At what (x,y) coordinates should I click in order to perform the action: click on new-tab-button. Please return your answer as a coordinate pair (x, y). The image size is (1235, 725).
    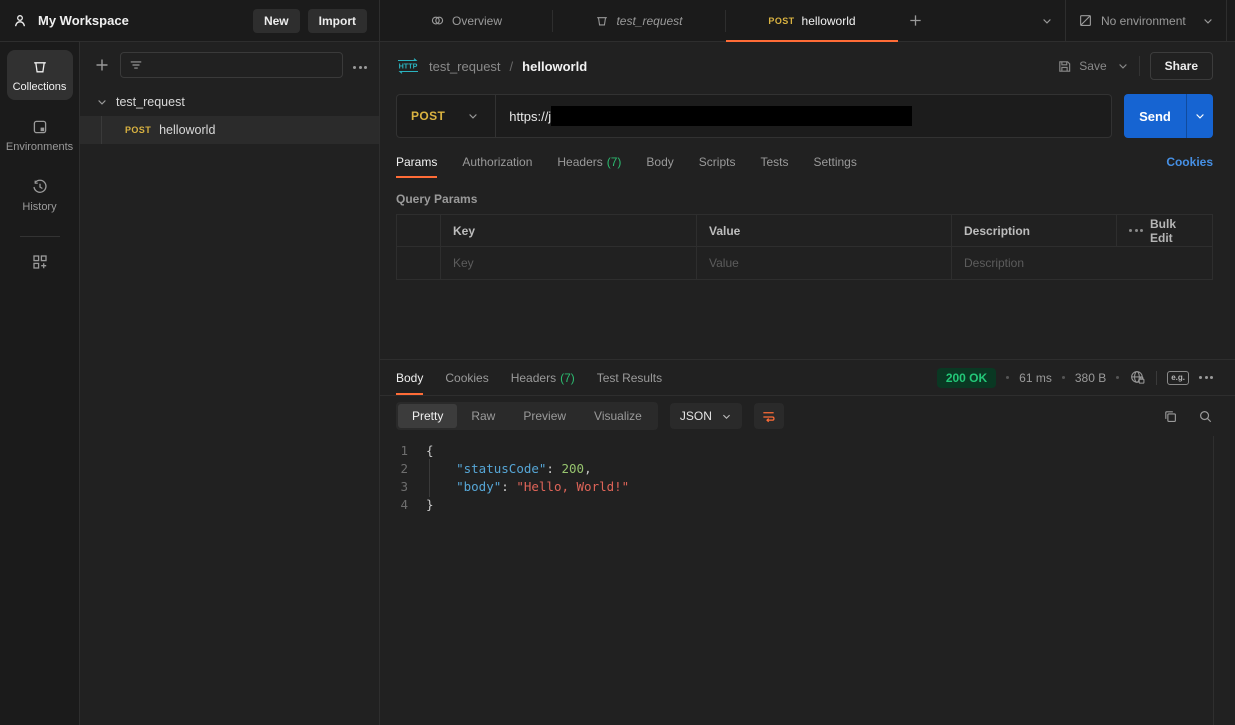
    Looking at the image, I should click on (915, 20).